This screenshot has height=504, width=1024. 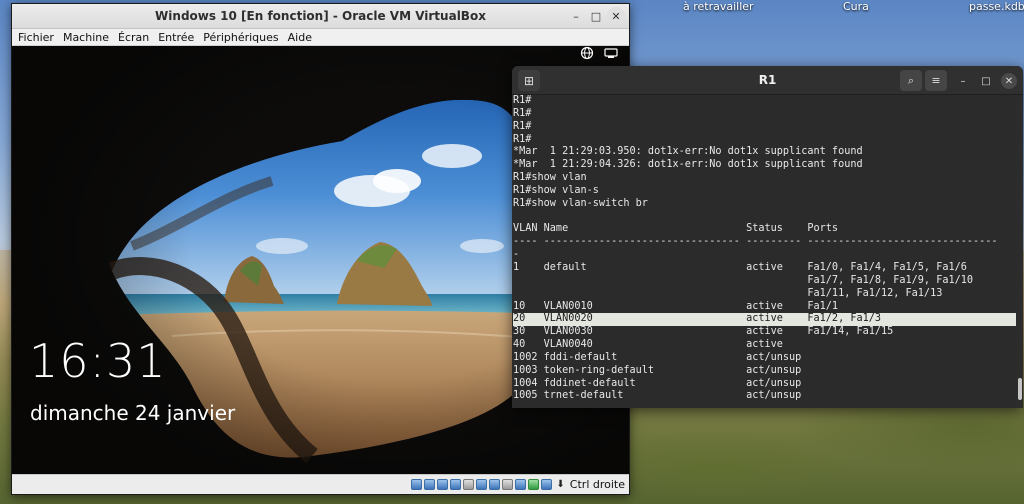 I want to click on shared-folder-icon, so click(x=482, y=484).